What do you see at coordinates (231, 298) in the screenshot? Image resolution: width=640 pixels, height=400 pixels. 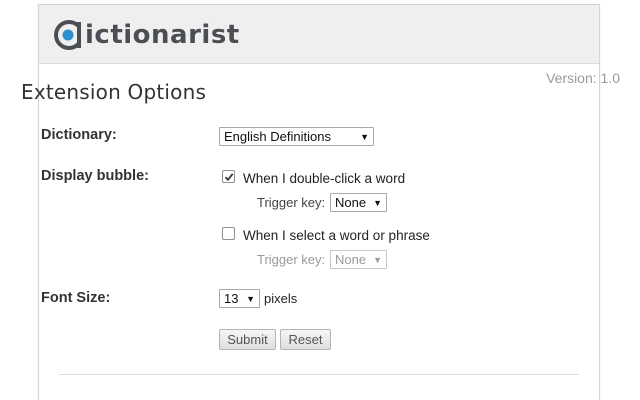 I see `font-size-select-value: 13` at bounding box center [231, 298].